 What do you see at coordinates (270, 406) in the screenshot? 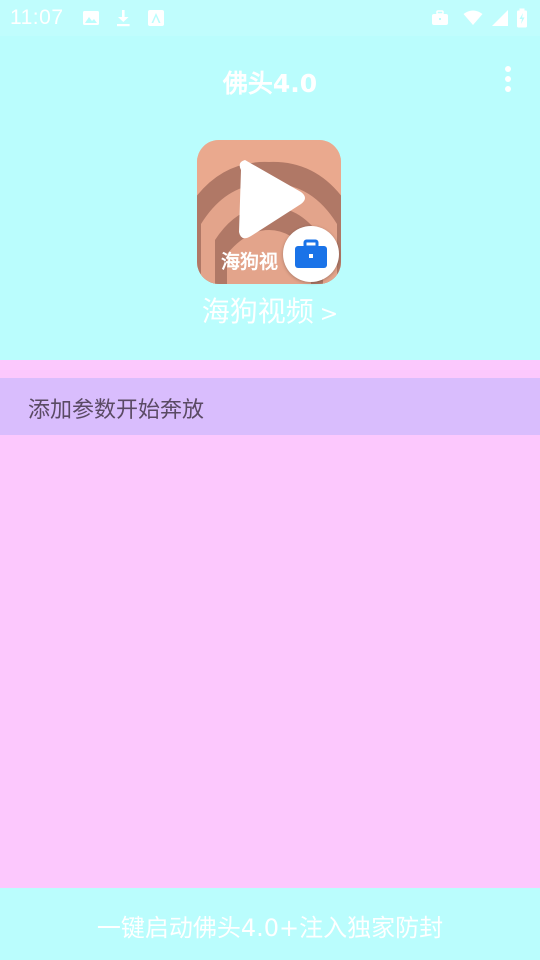
I see `add-params-row: 添加参数开始奔放` at bounding box center [270, 406].